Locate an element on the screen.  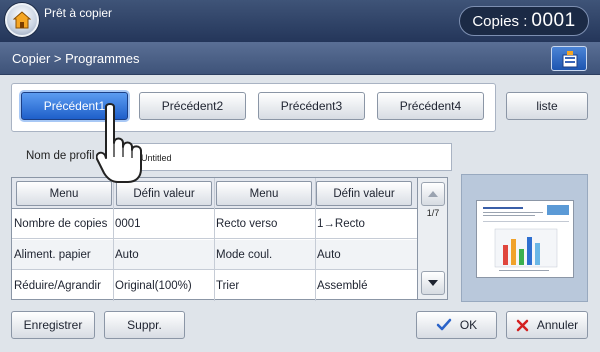
program-settings-button is located at coordinates (569, 58).